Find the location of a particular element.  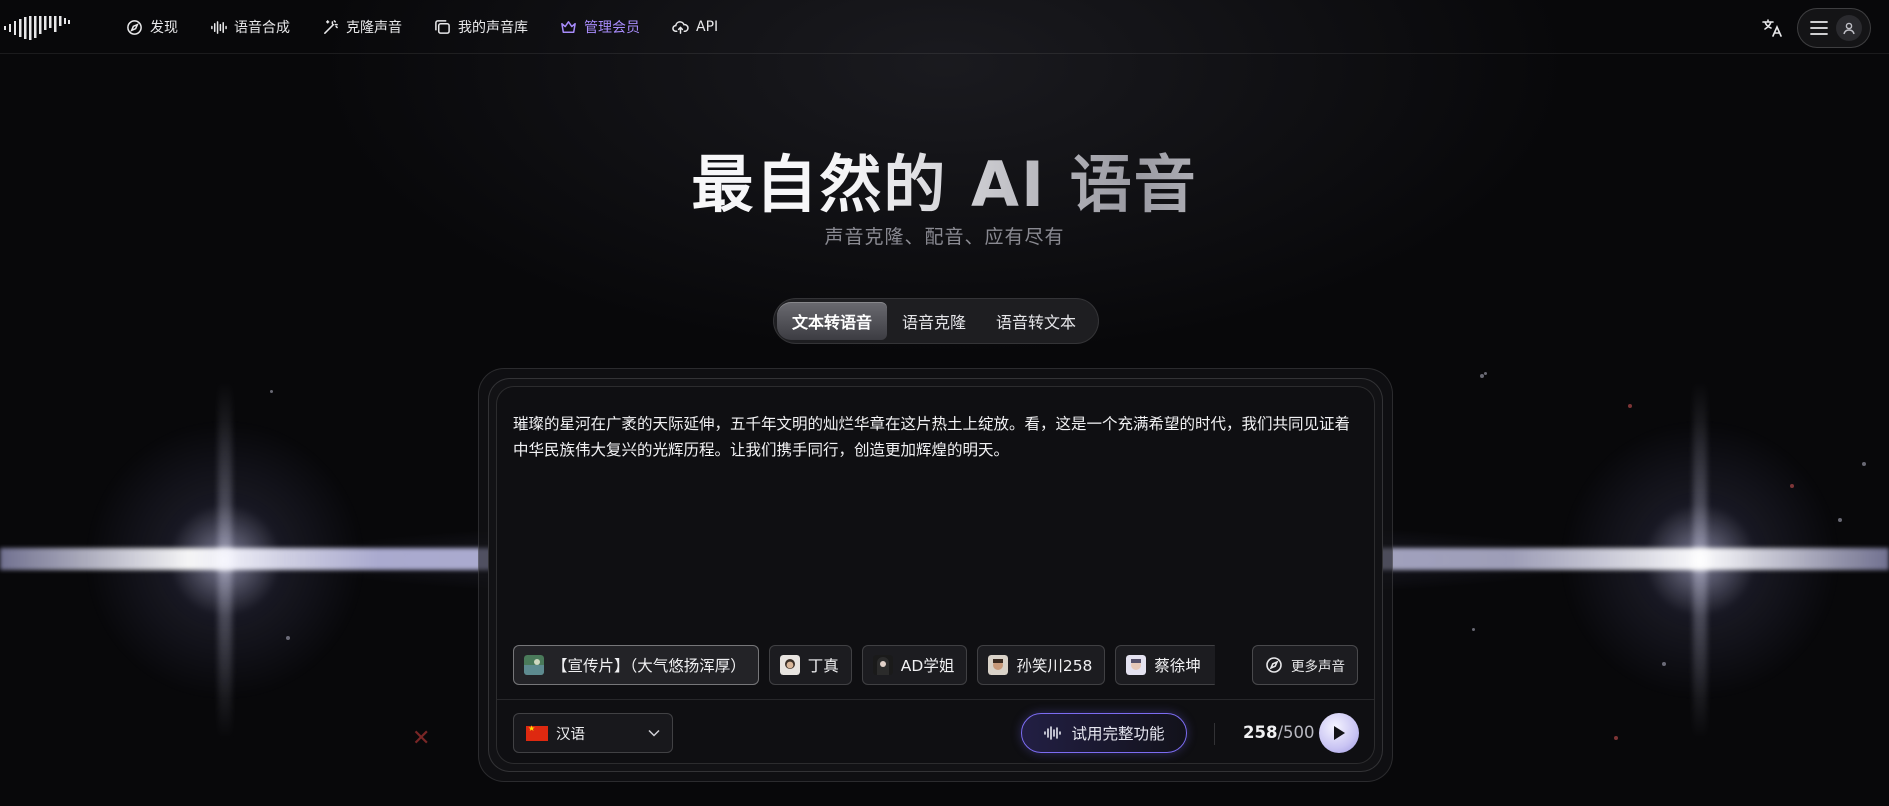

chevron-down-icon is located at coordinates (654, 733).